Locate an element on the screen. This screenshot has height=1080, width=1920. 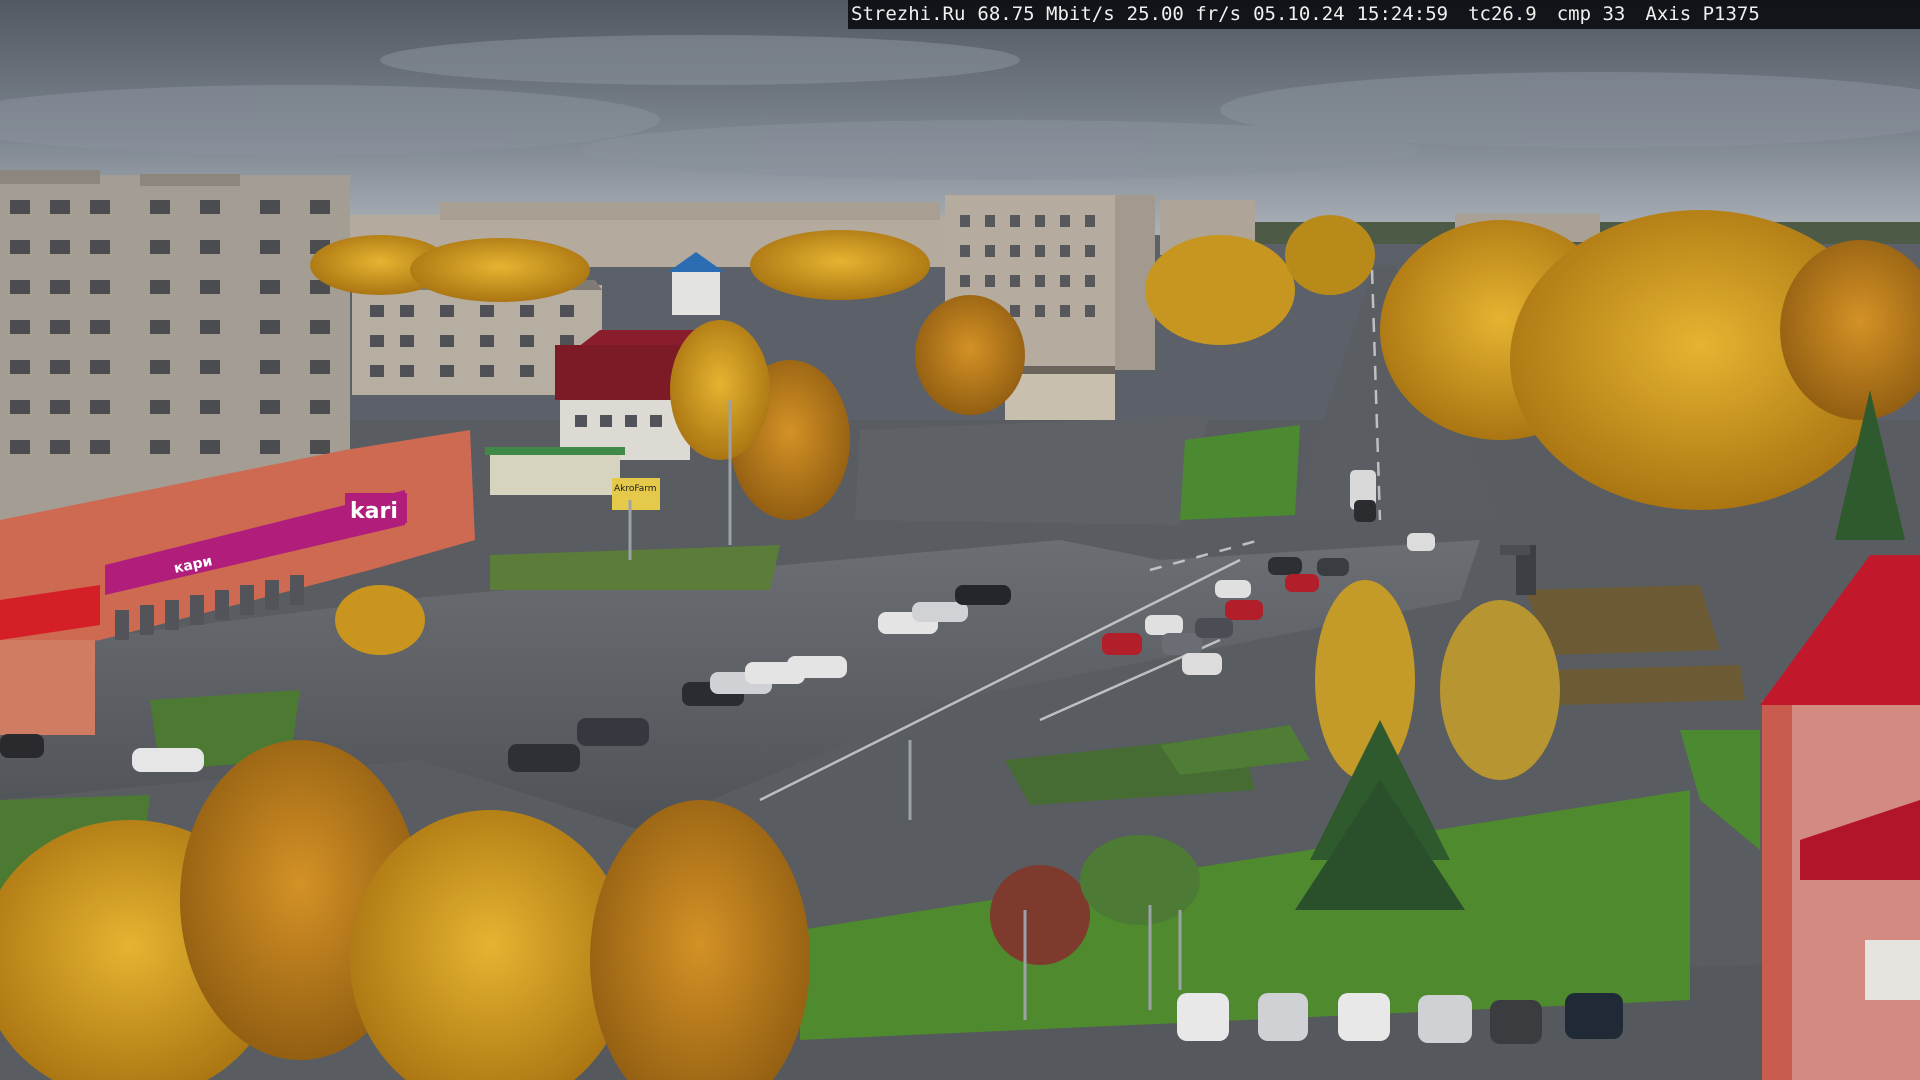
osd-framerate: 25.00 fr/s is located at coordinates (1184, 14).